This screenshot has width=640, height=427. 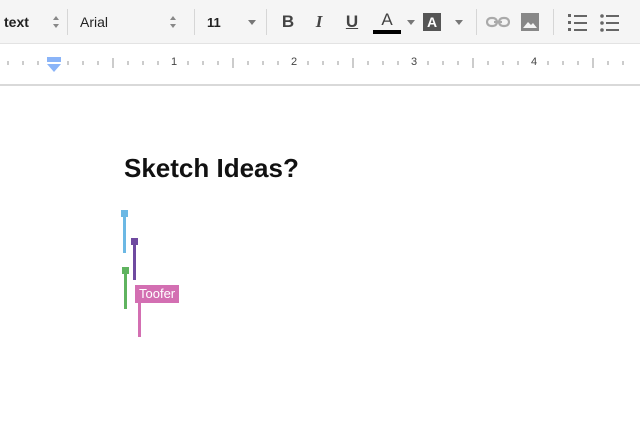 What do you see at coordinates (320, 85) in the screenshot?
I see `ruler-divider` at bounding box center [320, 85].